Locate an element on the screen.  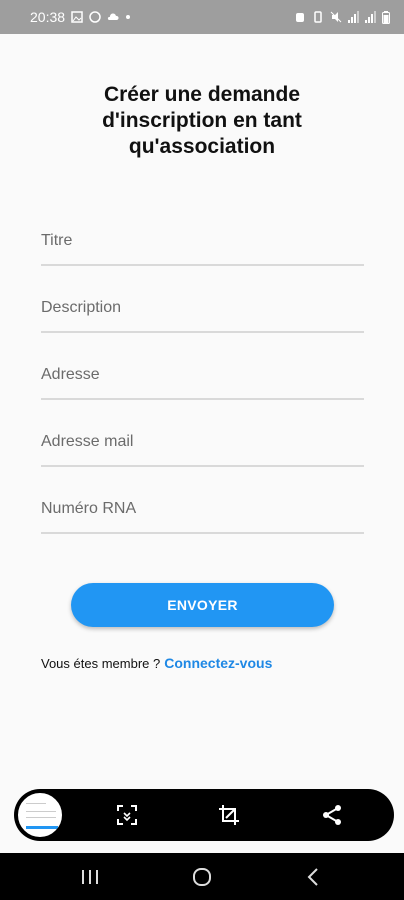
description-input: Description is located at coordinates (202, 313).